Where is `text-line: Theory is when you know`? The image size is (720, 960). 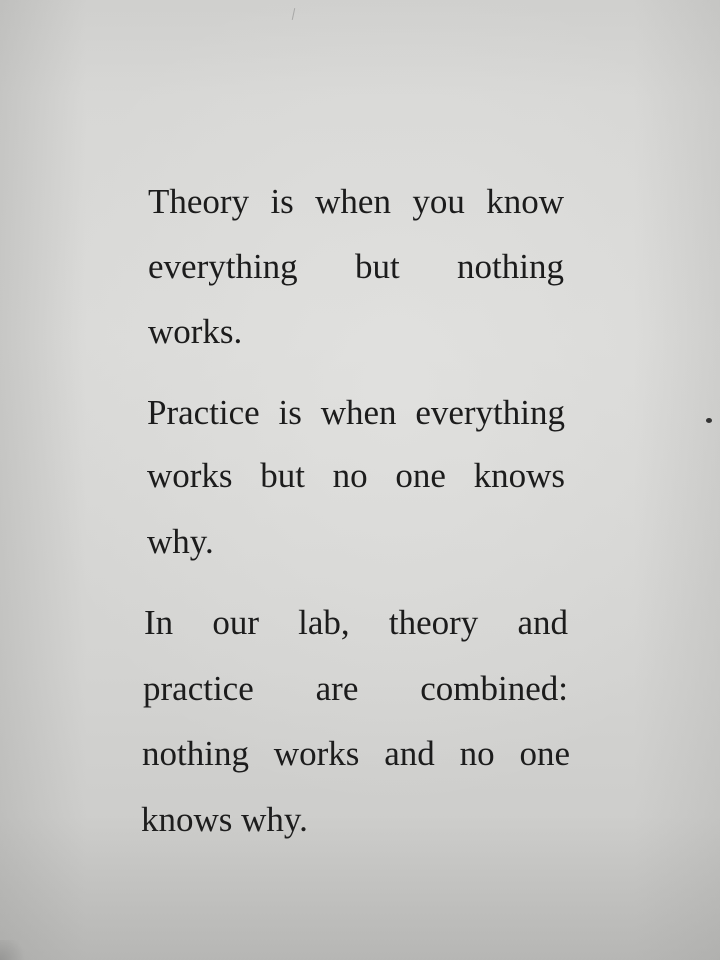
text-line: Theory is when you know is located at coordinates (356, 201).